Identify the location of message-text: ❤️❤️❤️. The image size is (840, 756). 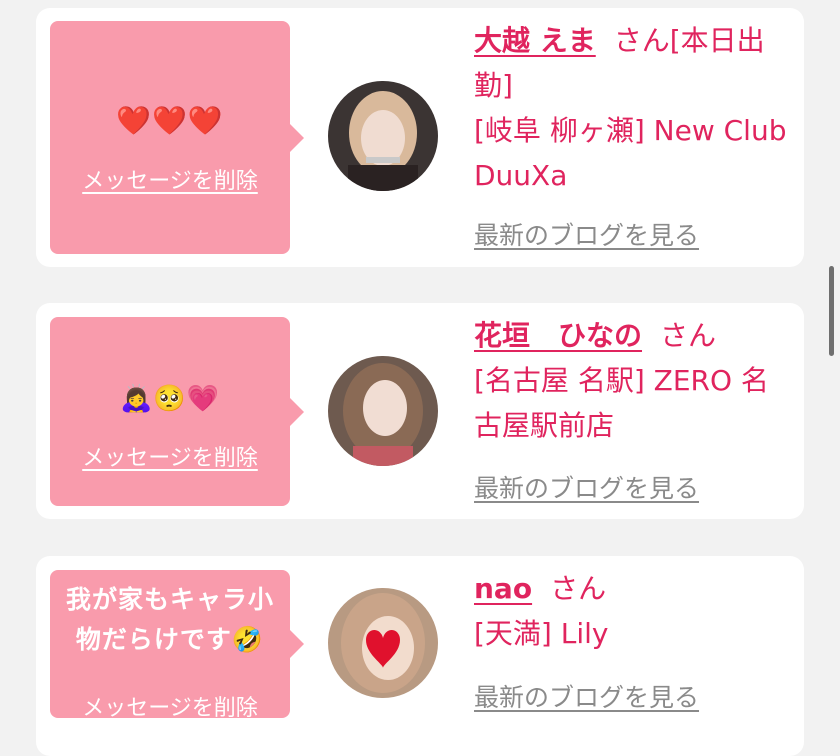
(170, 120).